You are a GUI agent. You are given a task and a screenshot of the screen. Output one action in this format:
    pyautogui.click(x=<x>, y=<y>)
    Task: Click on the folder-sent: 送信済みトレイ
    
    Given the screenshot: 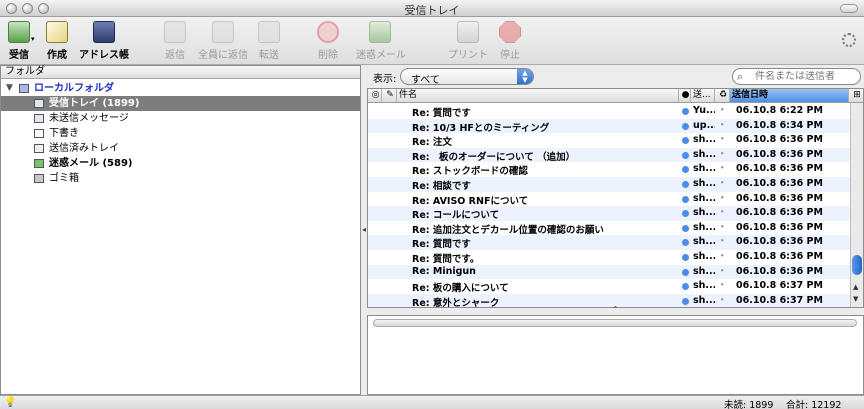 What is the action you would take?
    pyautogui.click(x=180, y=148)
    